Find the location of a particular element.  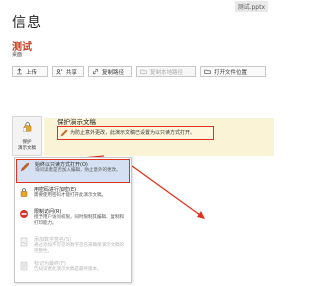

menu-item-always-open-readonly: 始终以只读方式打开(O) 询问读者是否加入编辑，防止意外的更改。 is located at coordinates (73, 171).